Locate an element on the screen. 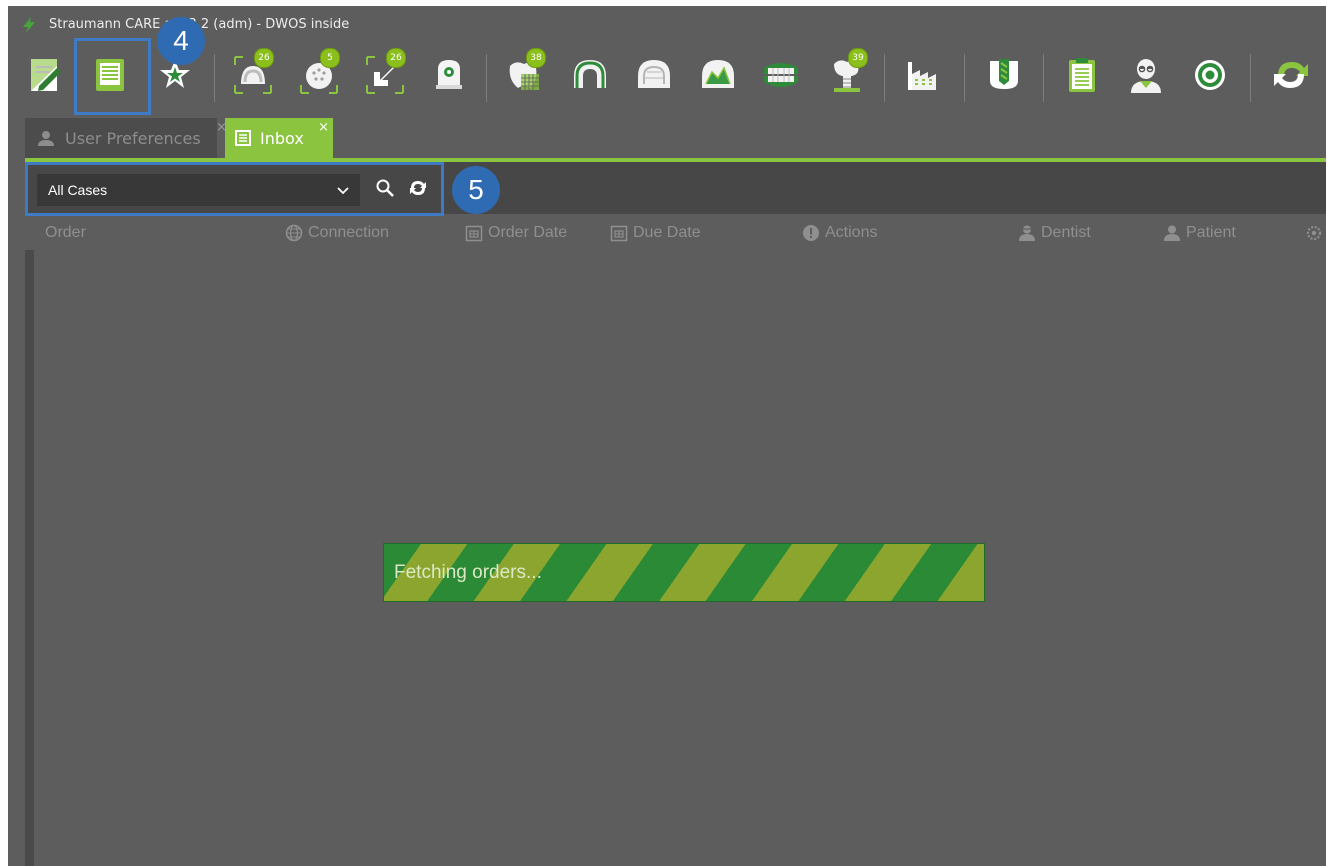  full-arch-icon is located at coordinates (654, 74).